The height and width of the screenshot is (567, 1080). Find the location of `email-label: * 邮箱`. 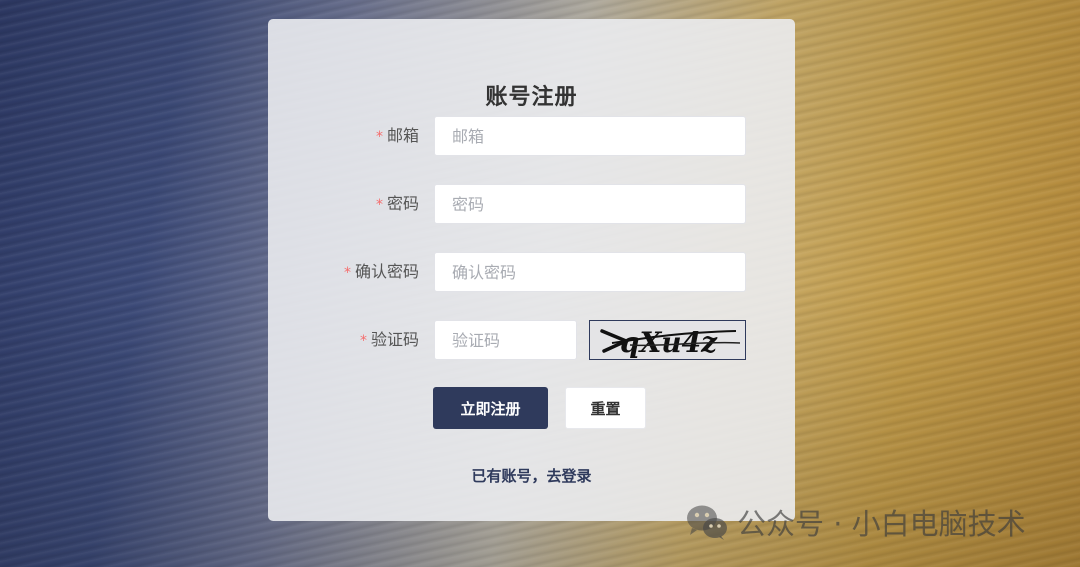

email-label: * 邮箱 is located at coordinates (397, 136).